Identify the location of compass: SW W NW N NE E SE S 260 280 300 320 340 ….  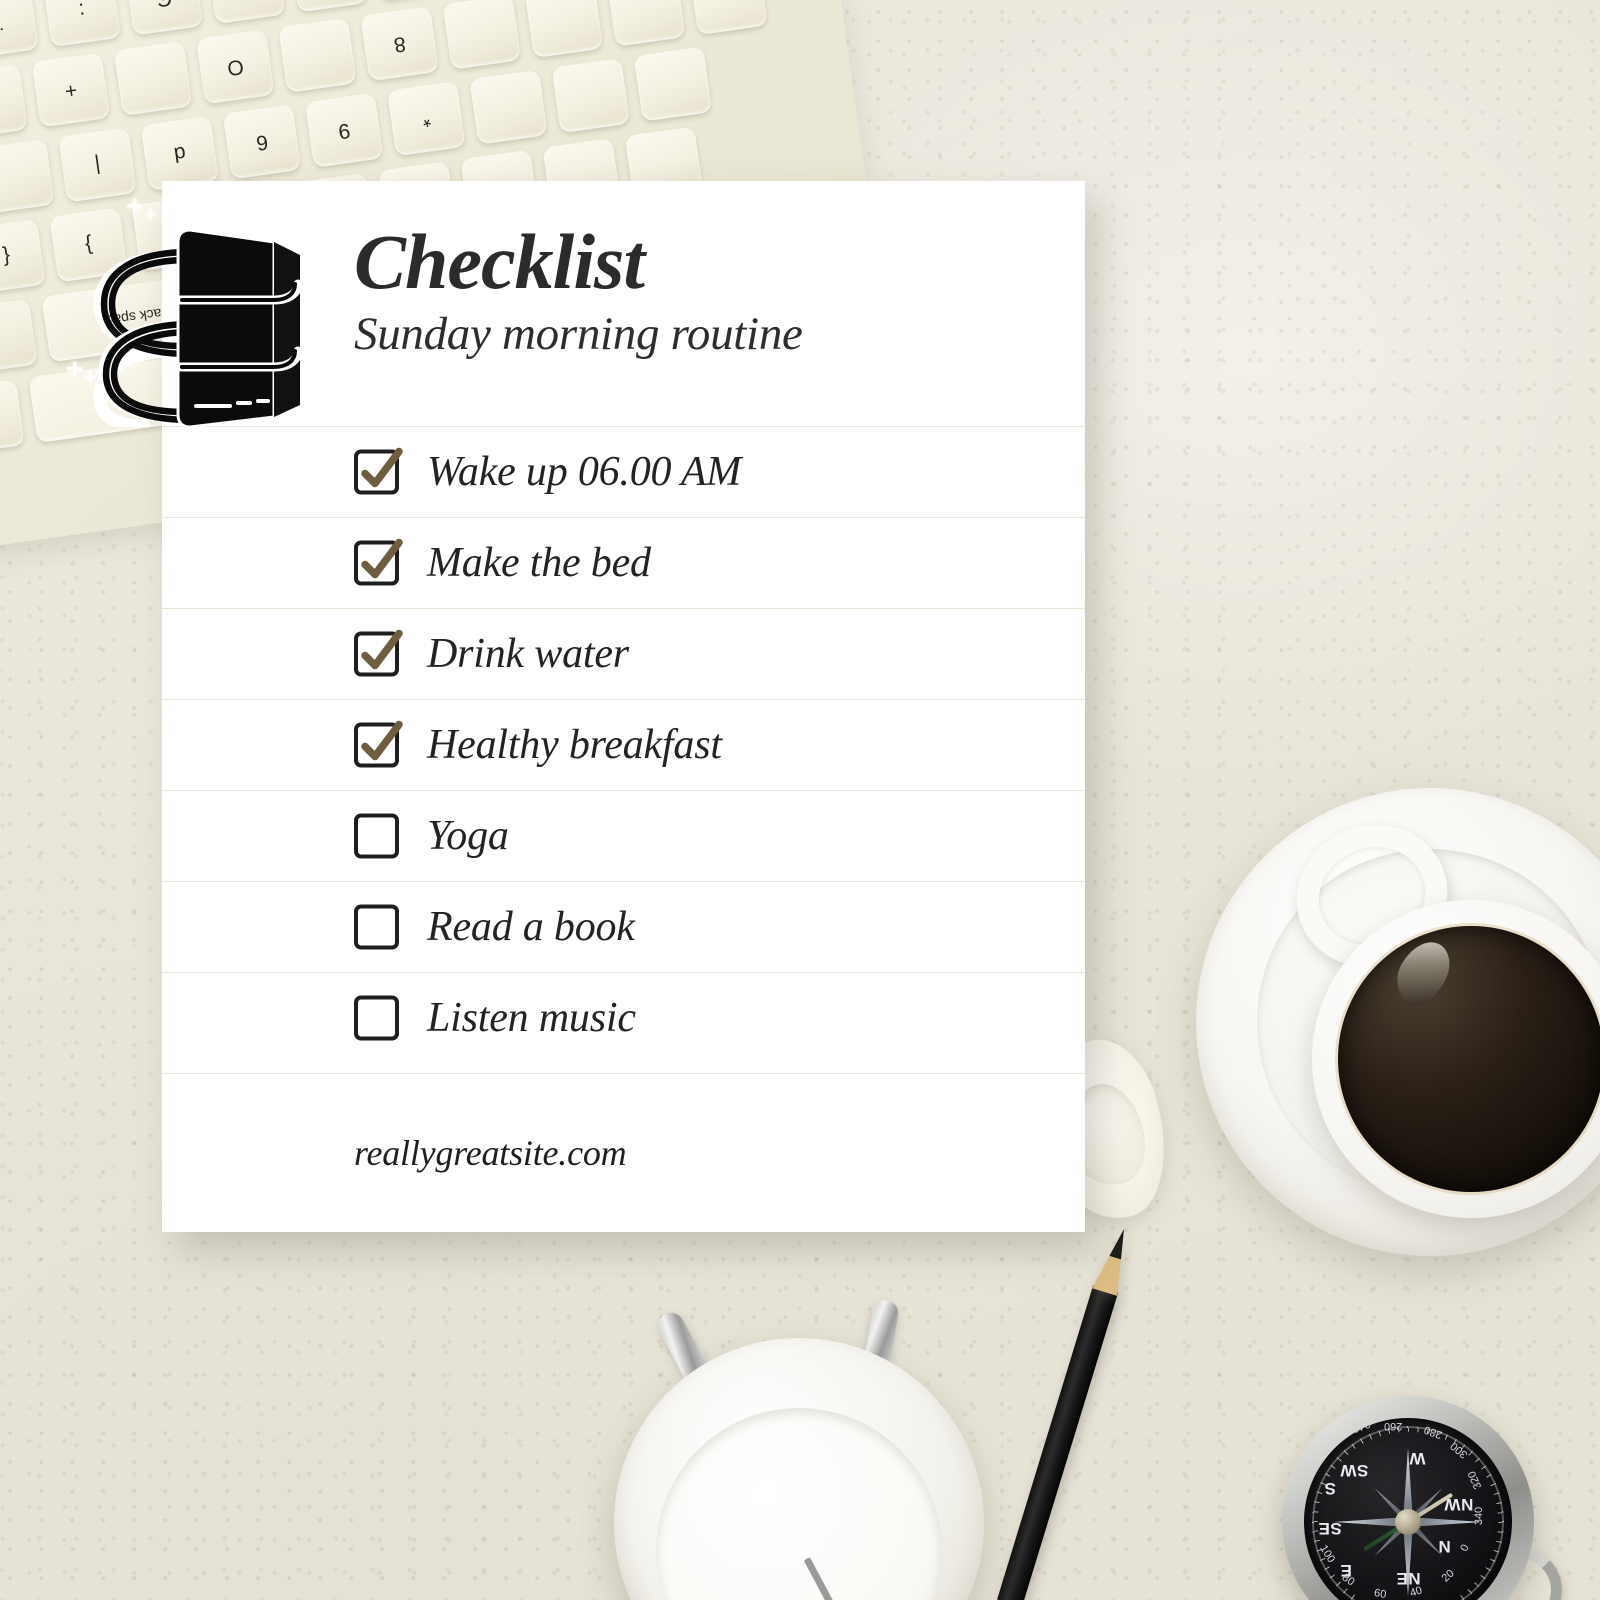
(1422, 1498).